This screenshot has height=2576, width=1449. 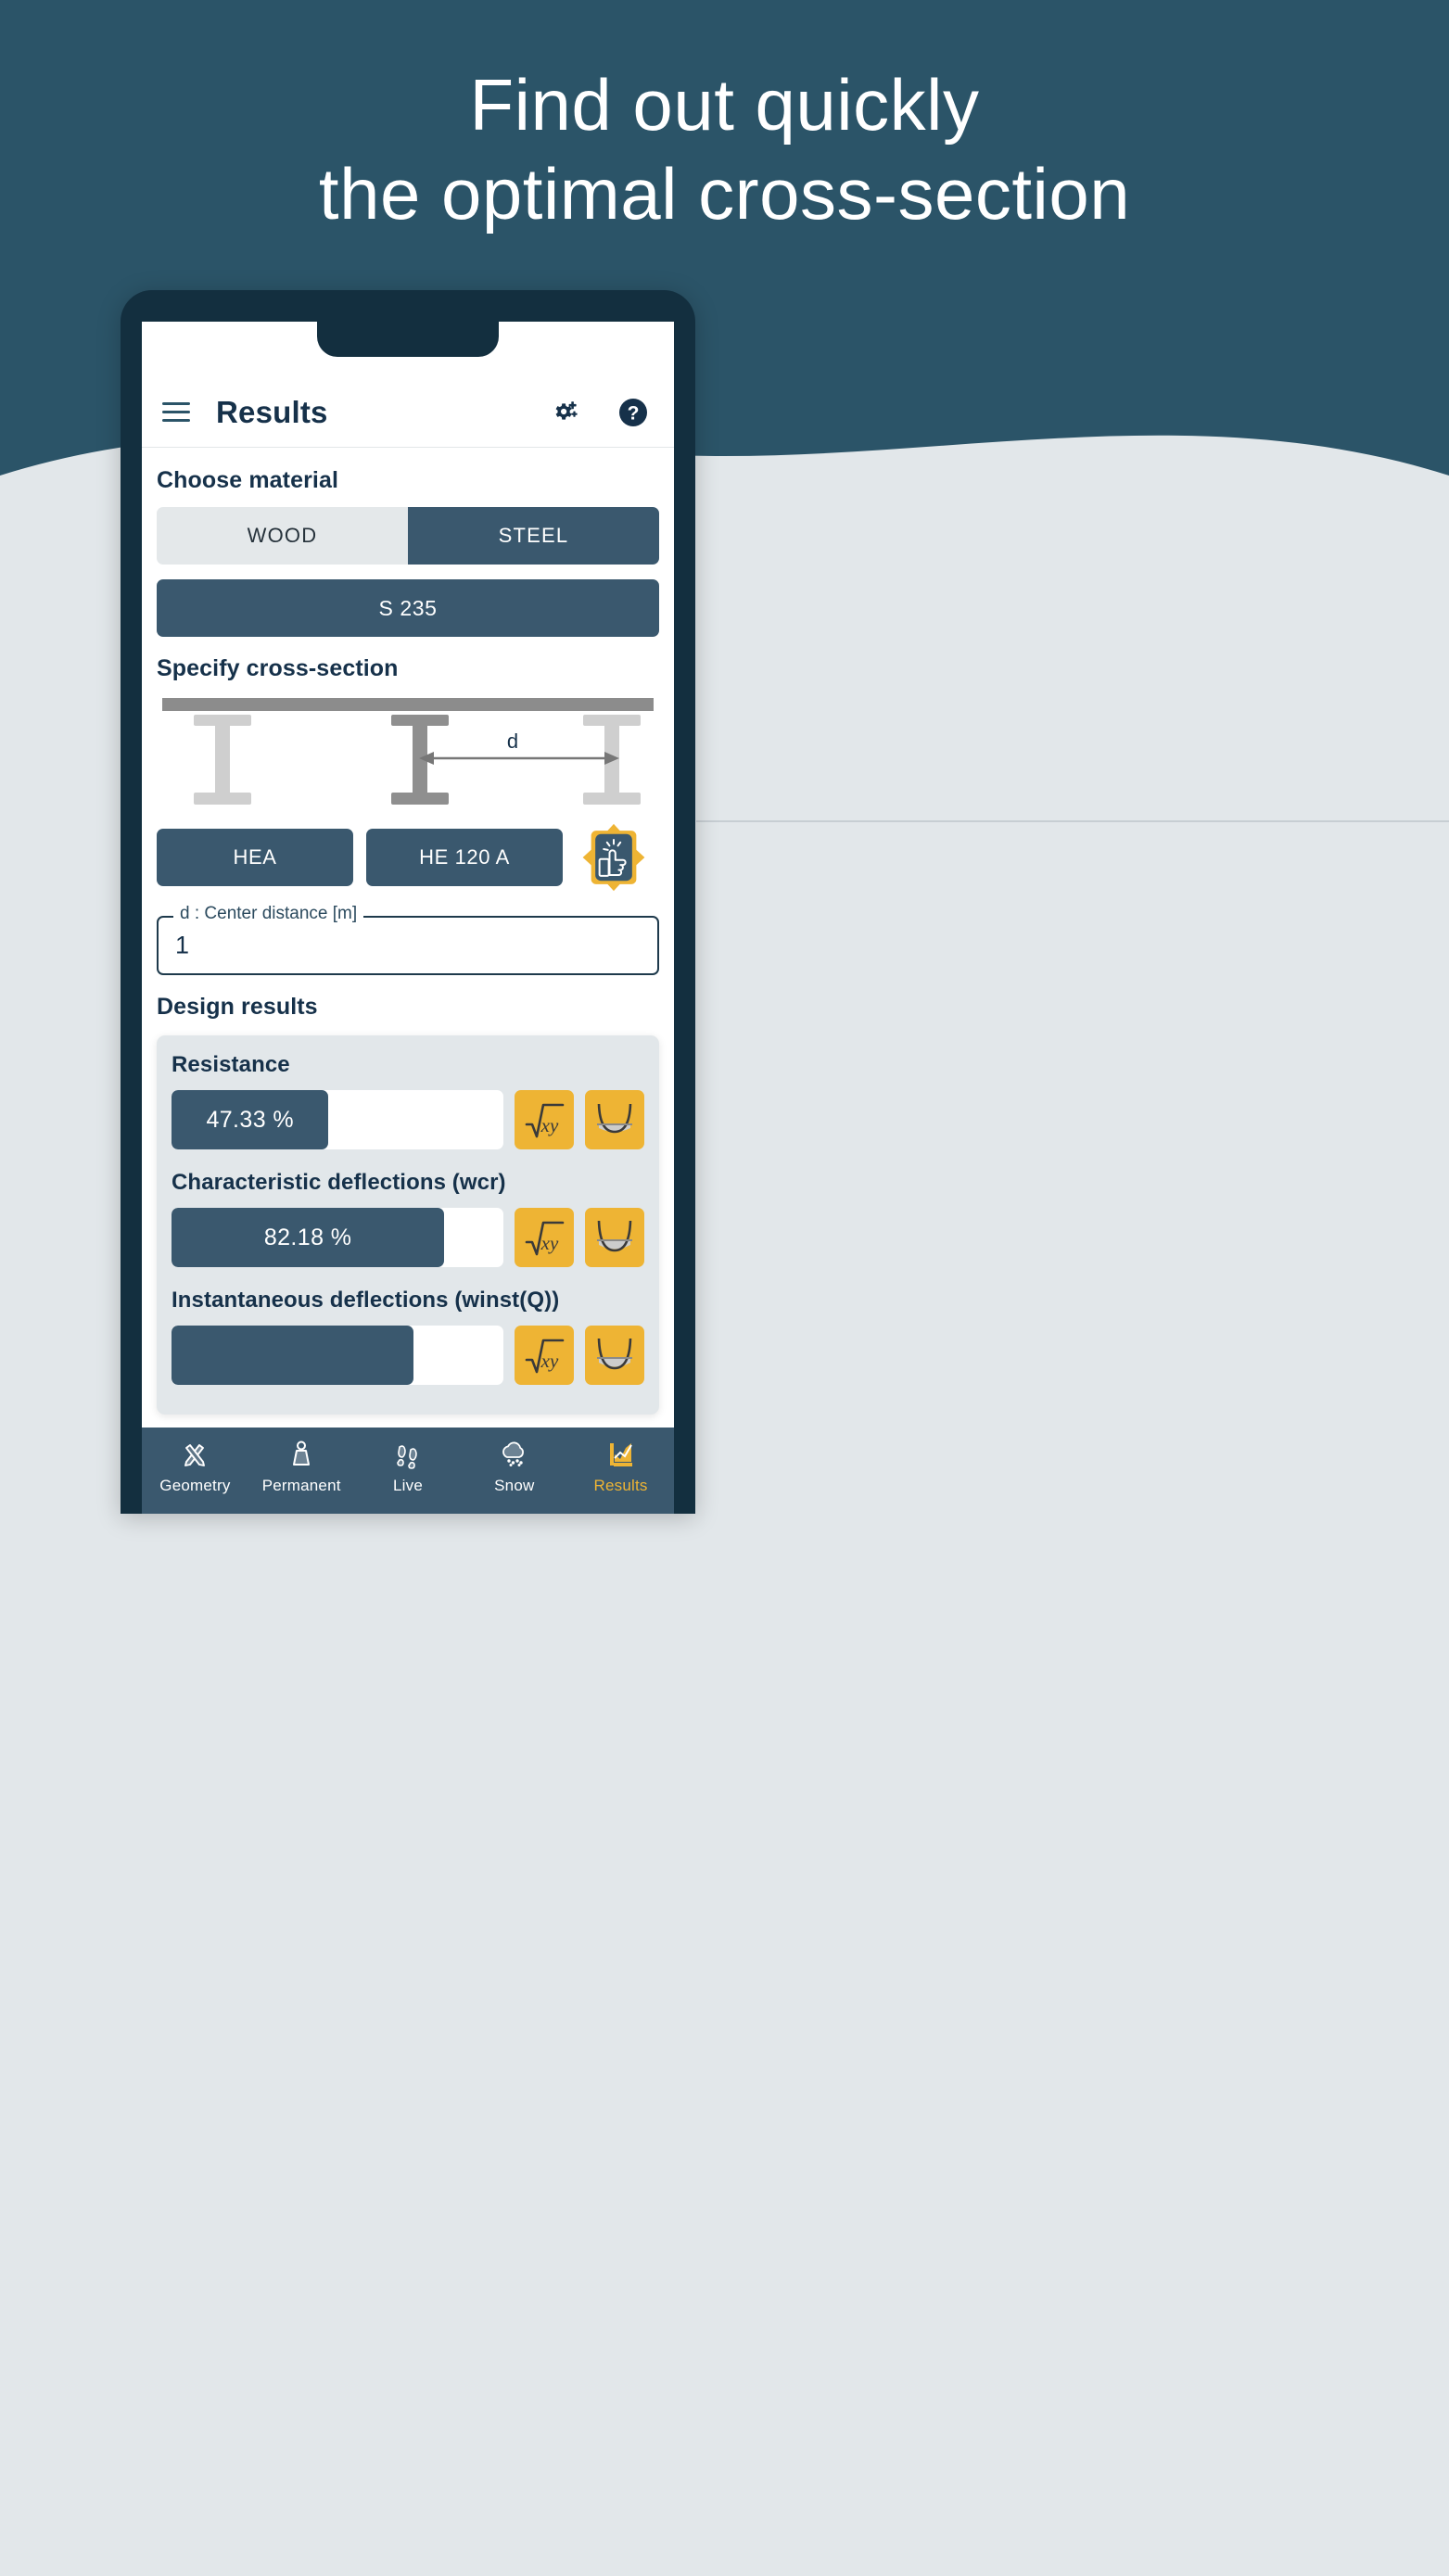 I want to click on nav-item-permanent: Permanent, so click(x=301, y=1466).